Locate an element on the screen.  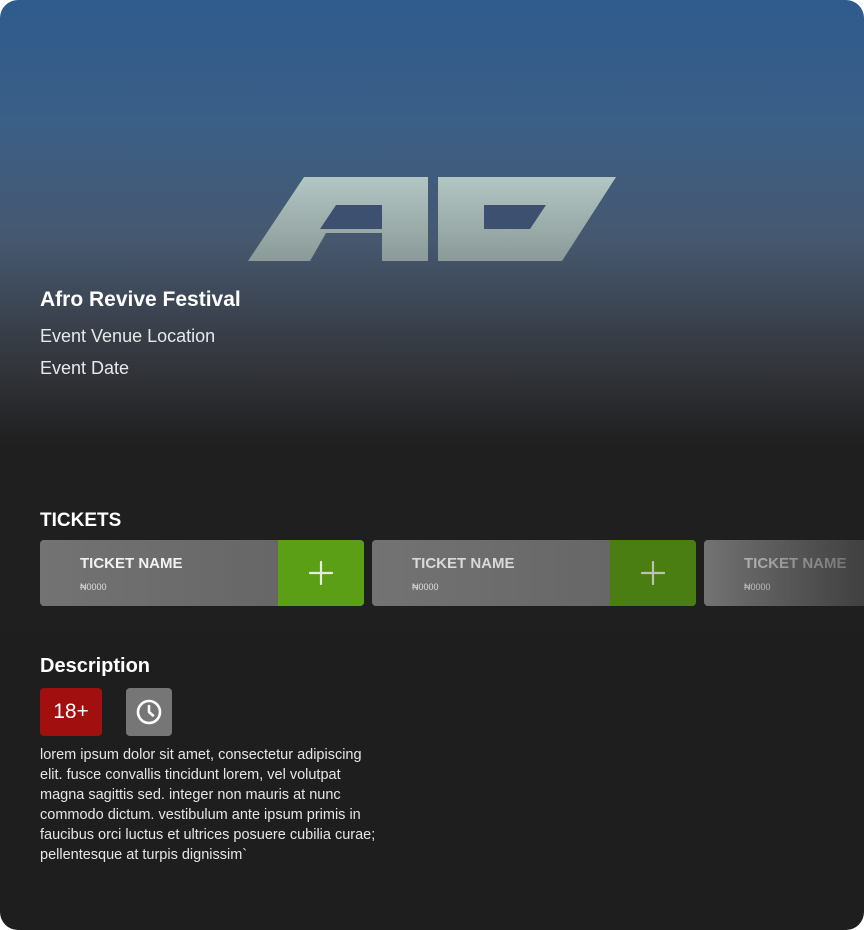
description-heading: Description is located at coordinates (95, 666).